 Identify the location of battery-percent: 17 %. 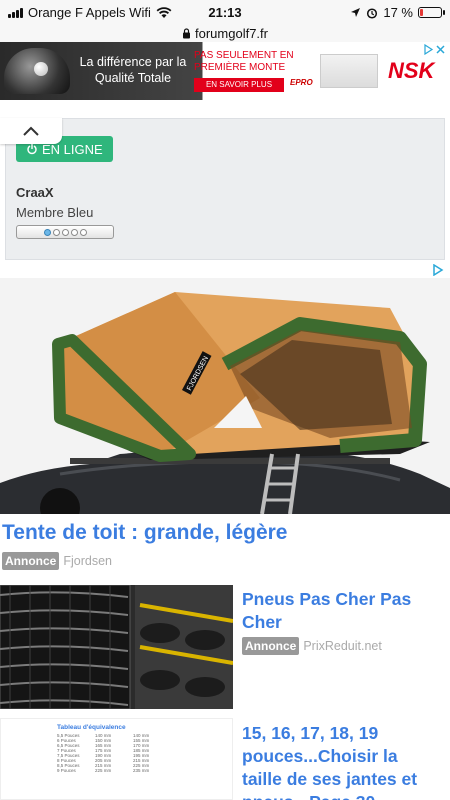
(398, 12).